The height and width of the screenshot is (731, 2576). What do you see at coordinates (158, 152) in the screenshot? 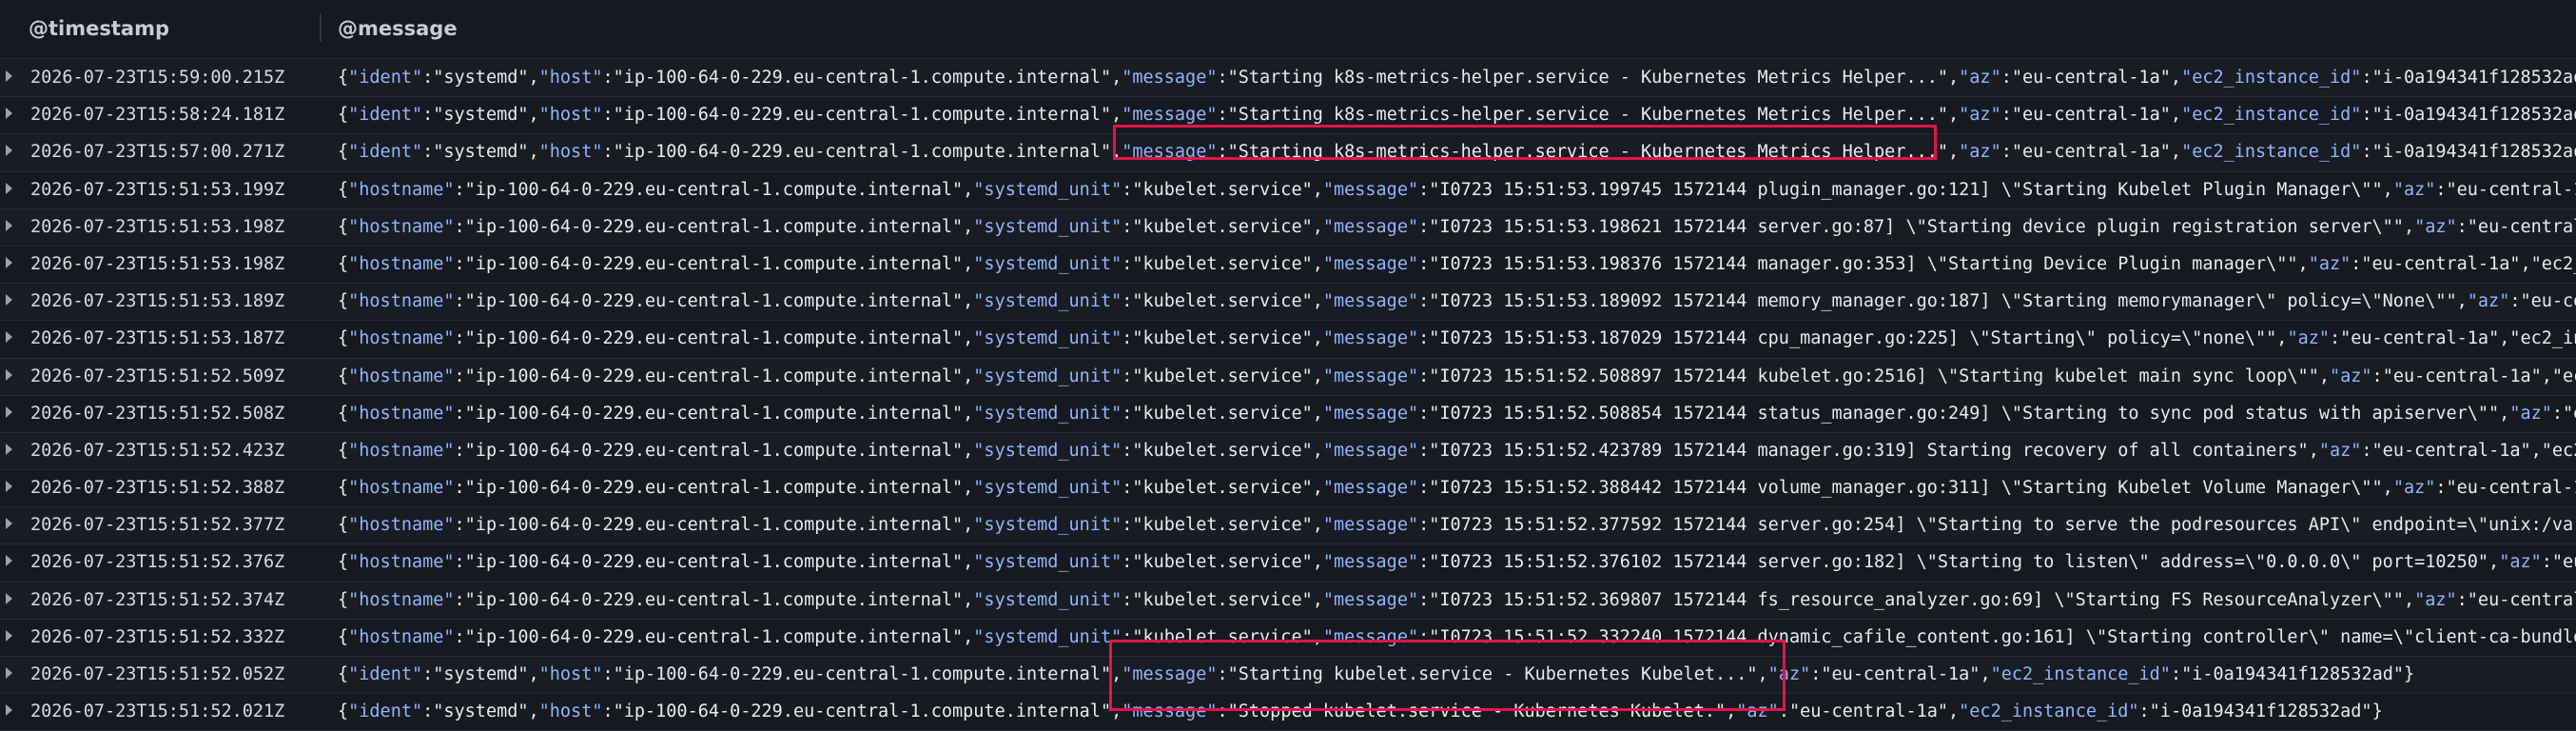
I see `row-timestamp: 2026-07-23T15:57:00.271Z` at bounding box center [158, 152].